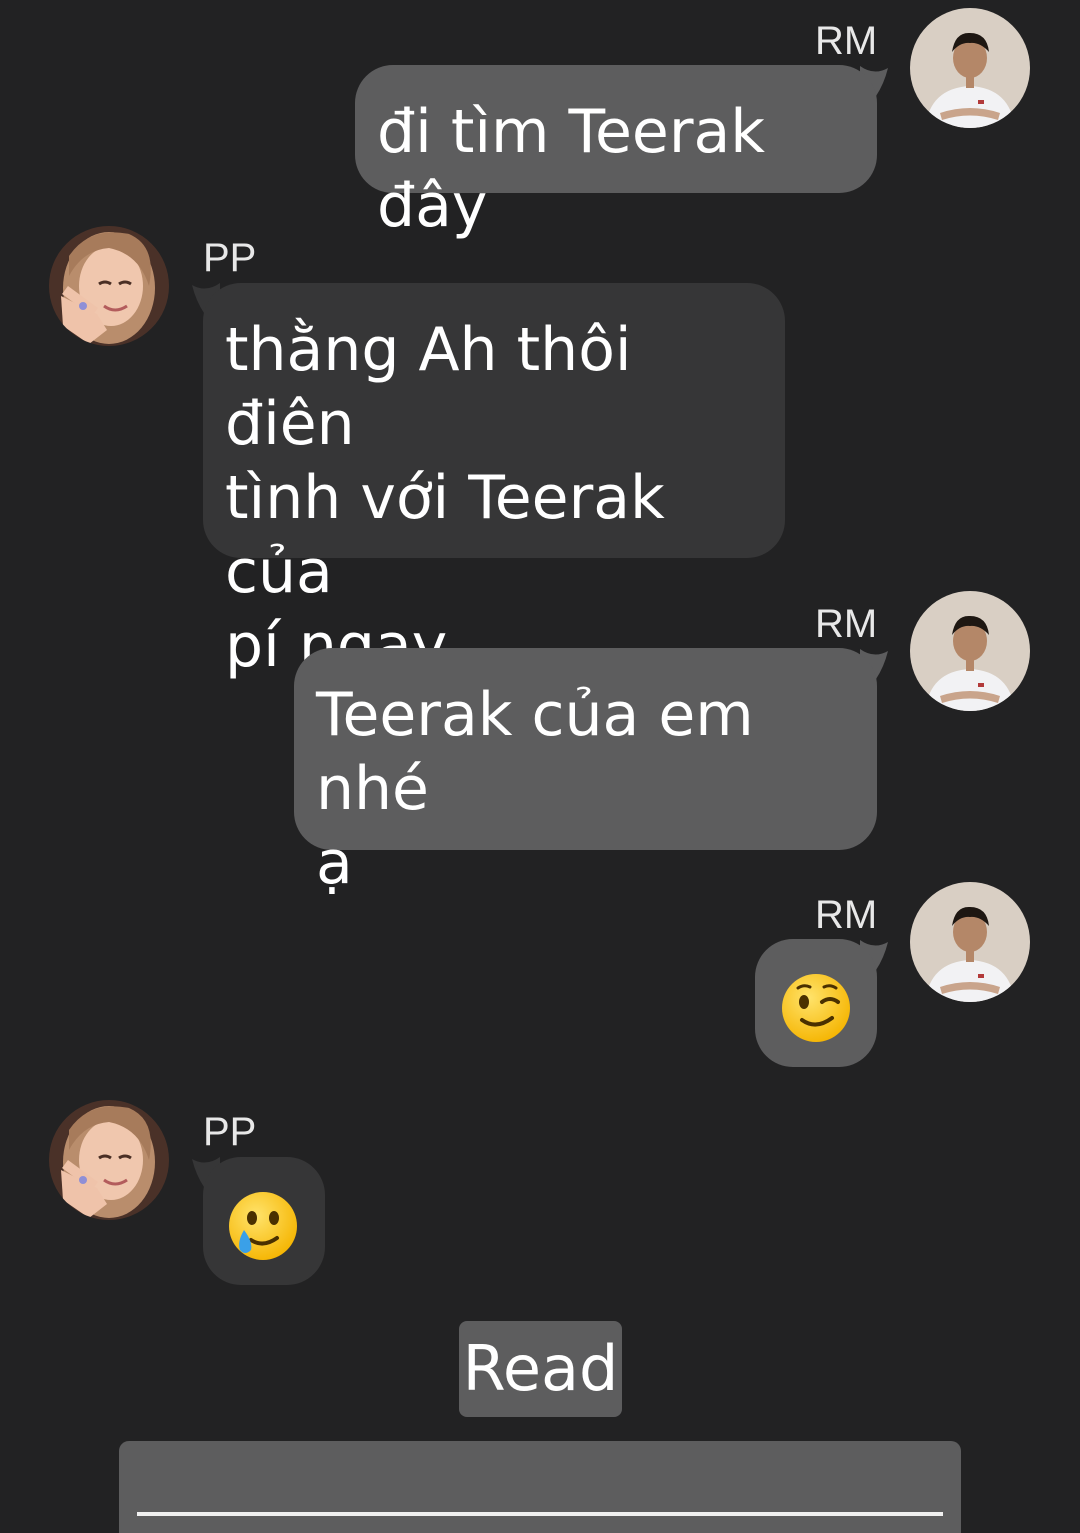 The height and width of the screenshot is (1533, 1080). Describe the element at coordinates (263, 1226) in the screenshot. I see `smiling-face-with-tear-icon` at that location.